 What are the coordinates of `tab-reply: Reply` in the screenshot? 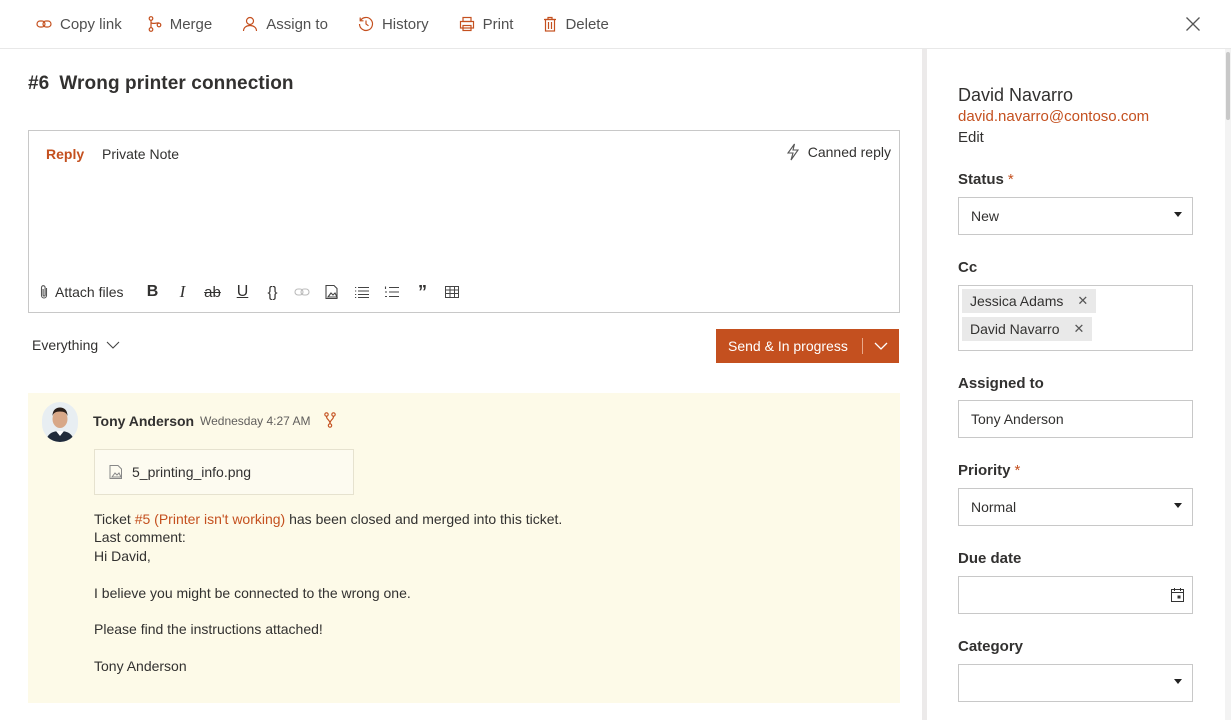 It's located at (65, 154).